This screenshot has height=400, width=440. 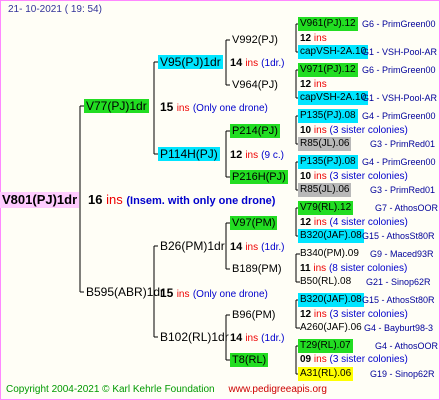 I want to click on gen2-sd-ins: ins, so click(x=252, y=155).